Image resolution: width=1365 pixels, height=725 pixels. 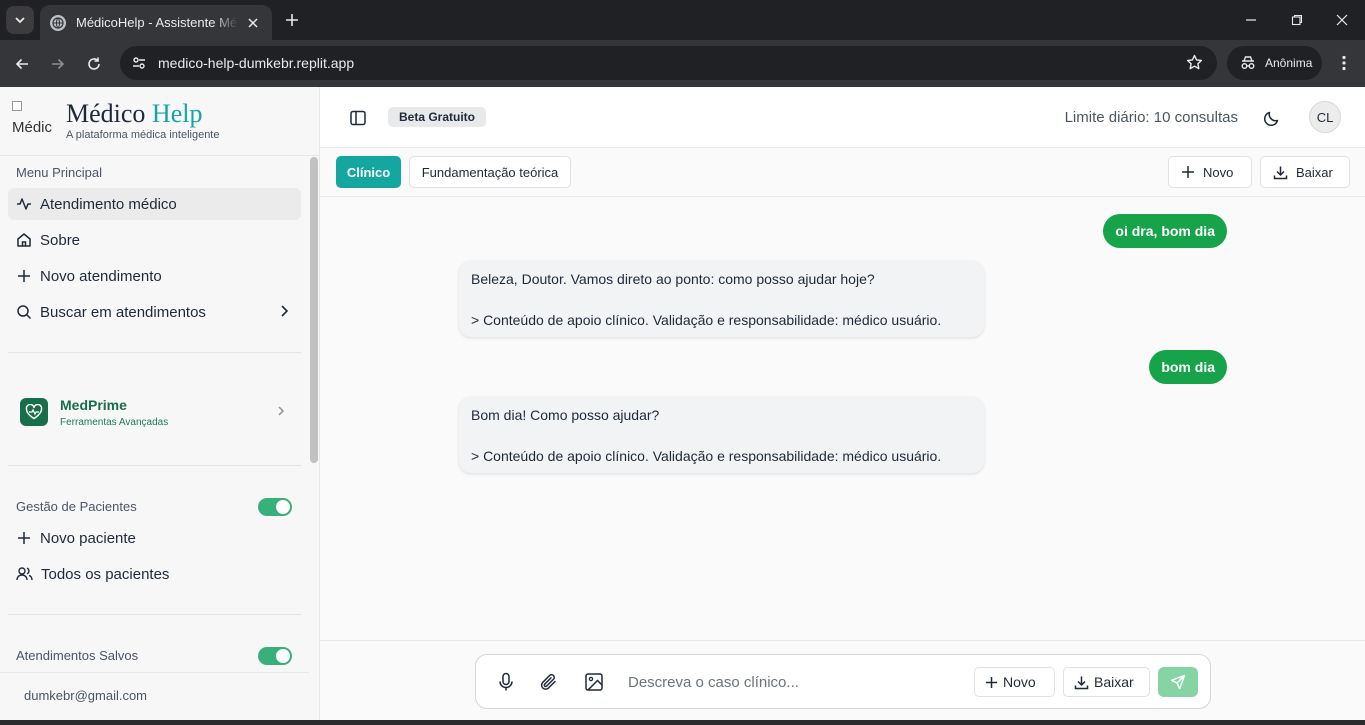 What do you see at coordinates (275, 507) in the screenshot?
I see `patients-toggle` at bounding box center [275, 507].